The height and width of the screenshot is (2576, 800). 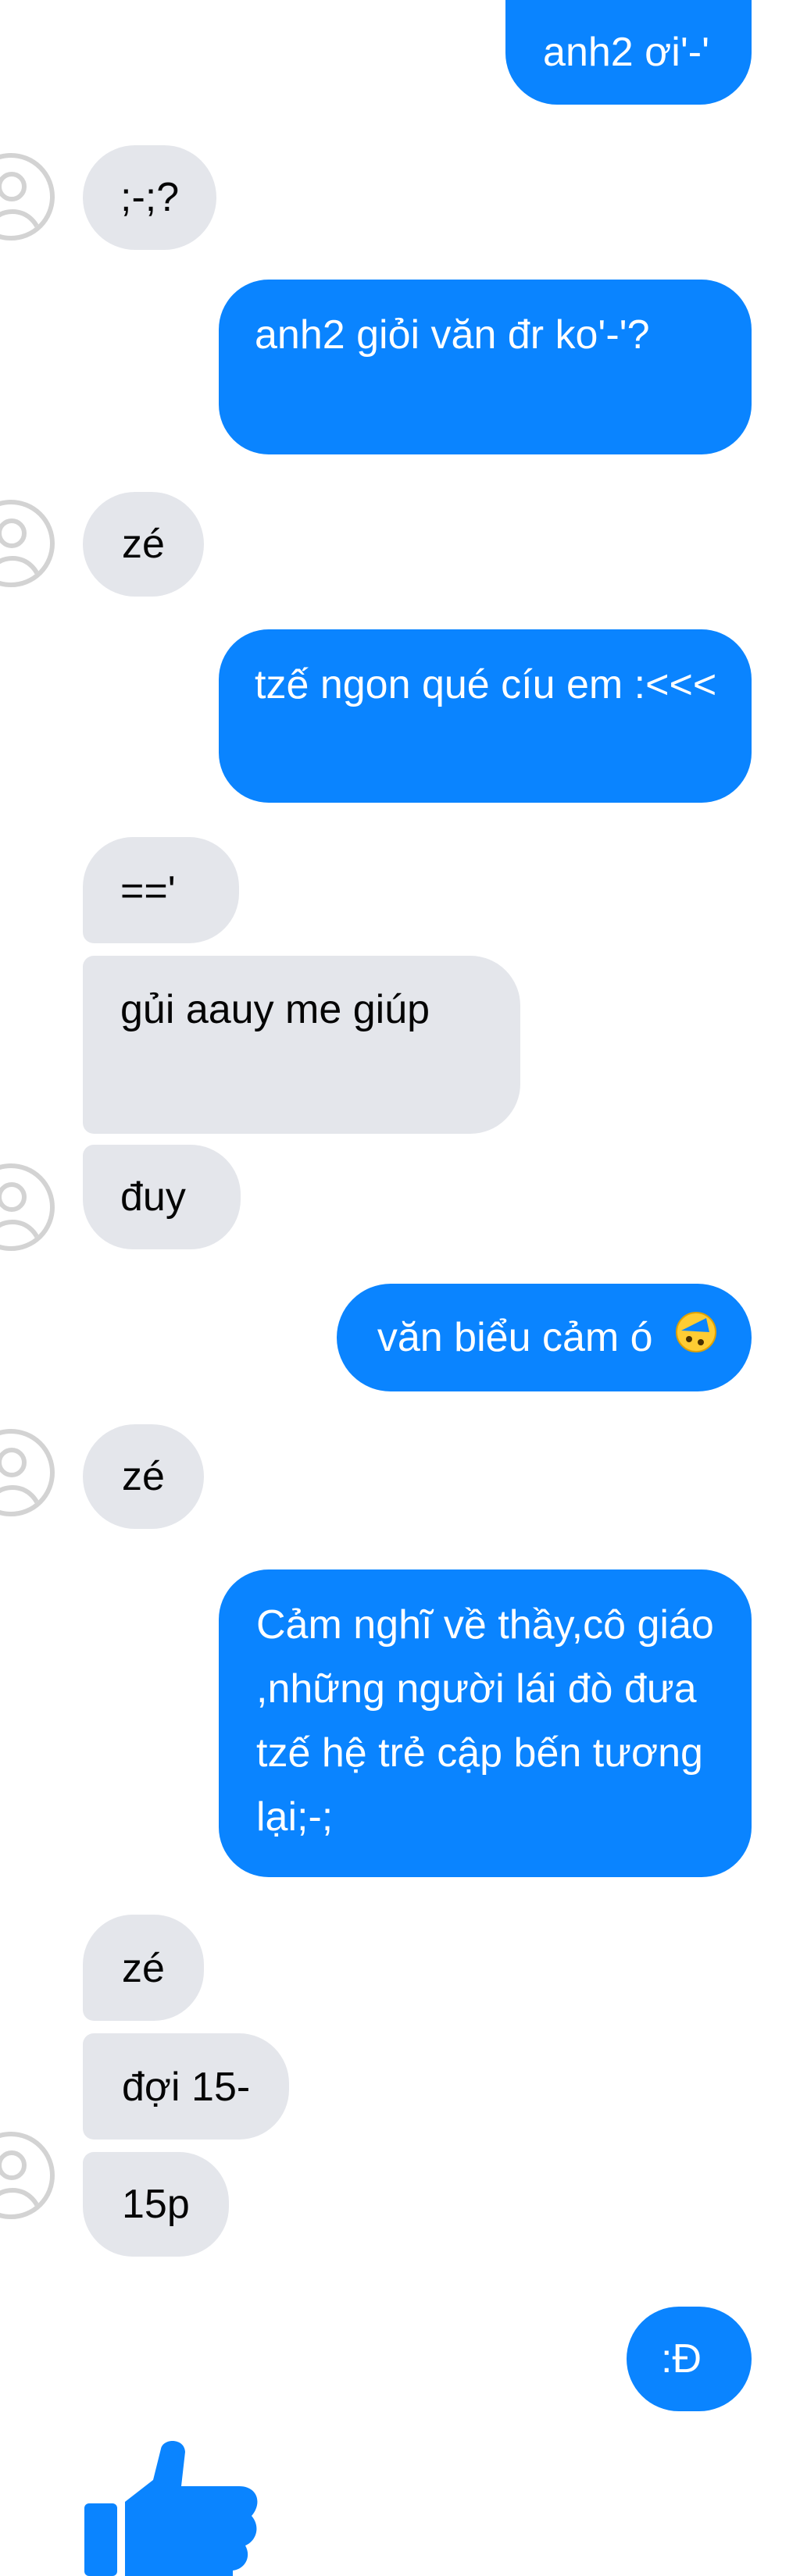 I want to click on message-bubble-outgoing: :Đ, so click(x=689, y=2359).